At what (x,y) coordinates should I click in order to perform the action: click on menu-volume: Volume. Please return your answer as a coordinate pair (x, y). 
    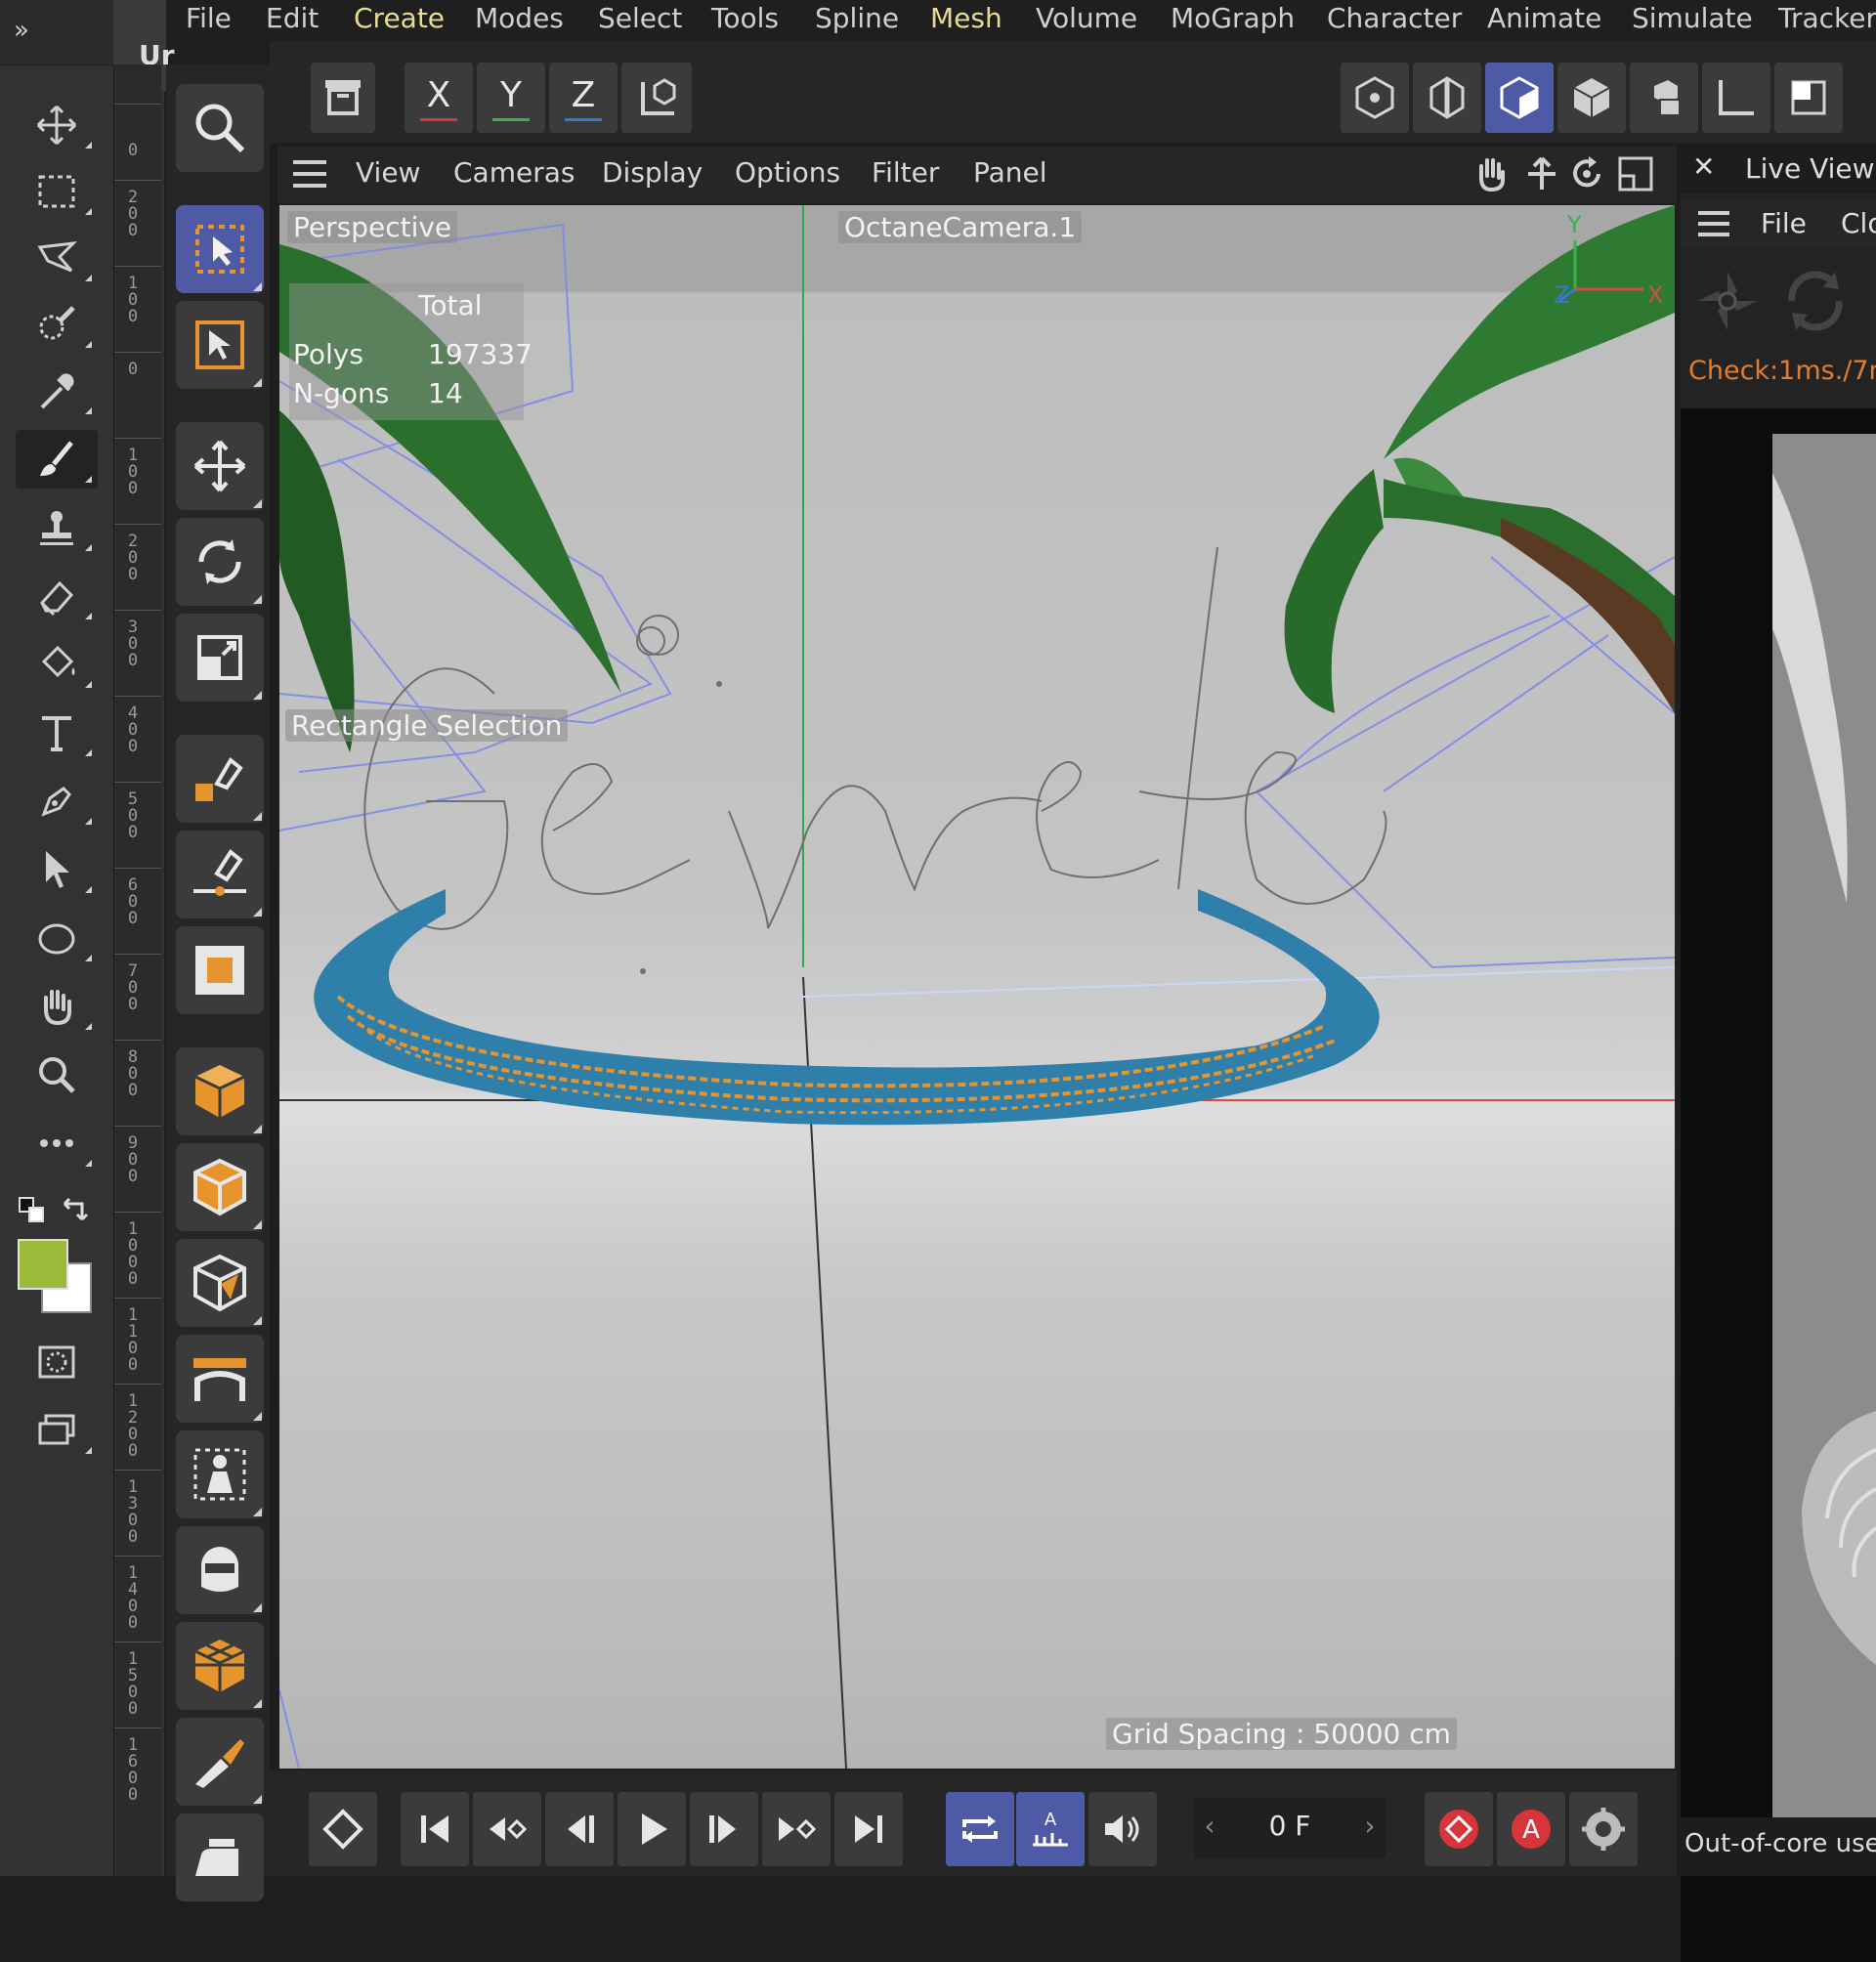
    Looking at the image, I should click on (1086, 18).